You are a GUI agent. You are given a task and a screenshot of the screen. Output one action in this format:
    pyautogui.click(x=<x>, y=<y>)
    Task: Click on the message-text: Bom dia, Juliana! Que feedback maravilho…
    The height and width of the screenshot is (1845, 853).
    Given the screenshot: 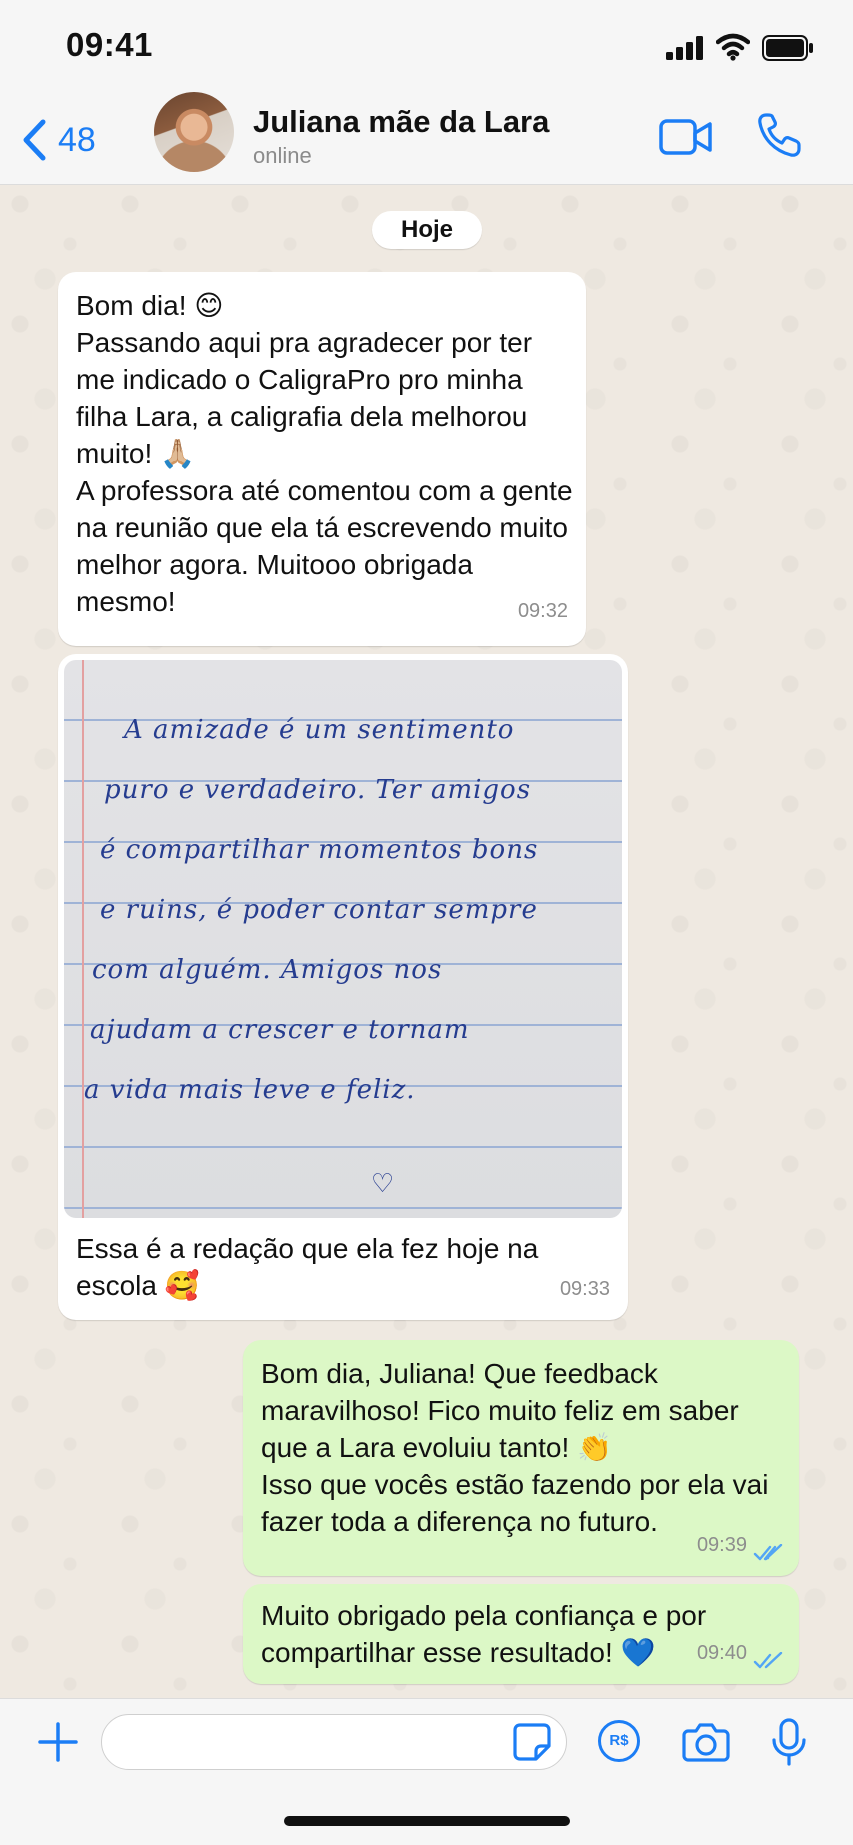 What is the action you would take?
    pyautogui.click(x=515, y=1447)
    